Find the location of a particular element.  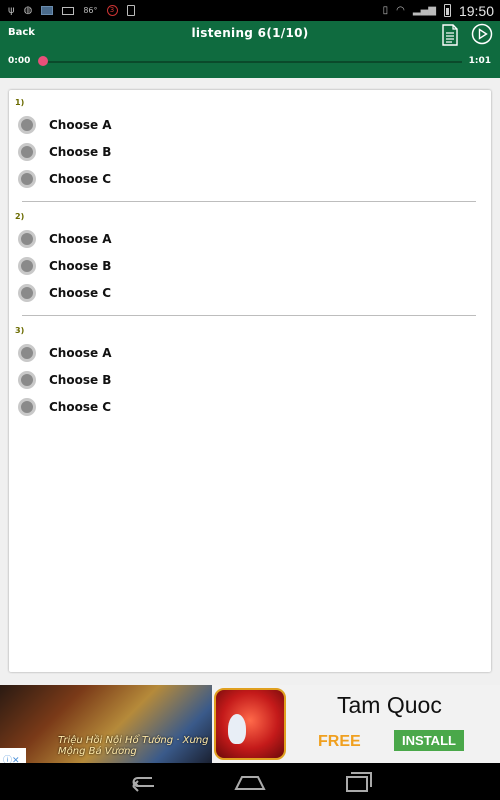

document-icon is located at coordinates (450, 35).